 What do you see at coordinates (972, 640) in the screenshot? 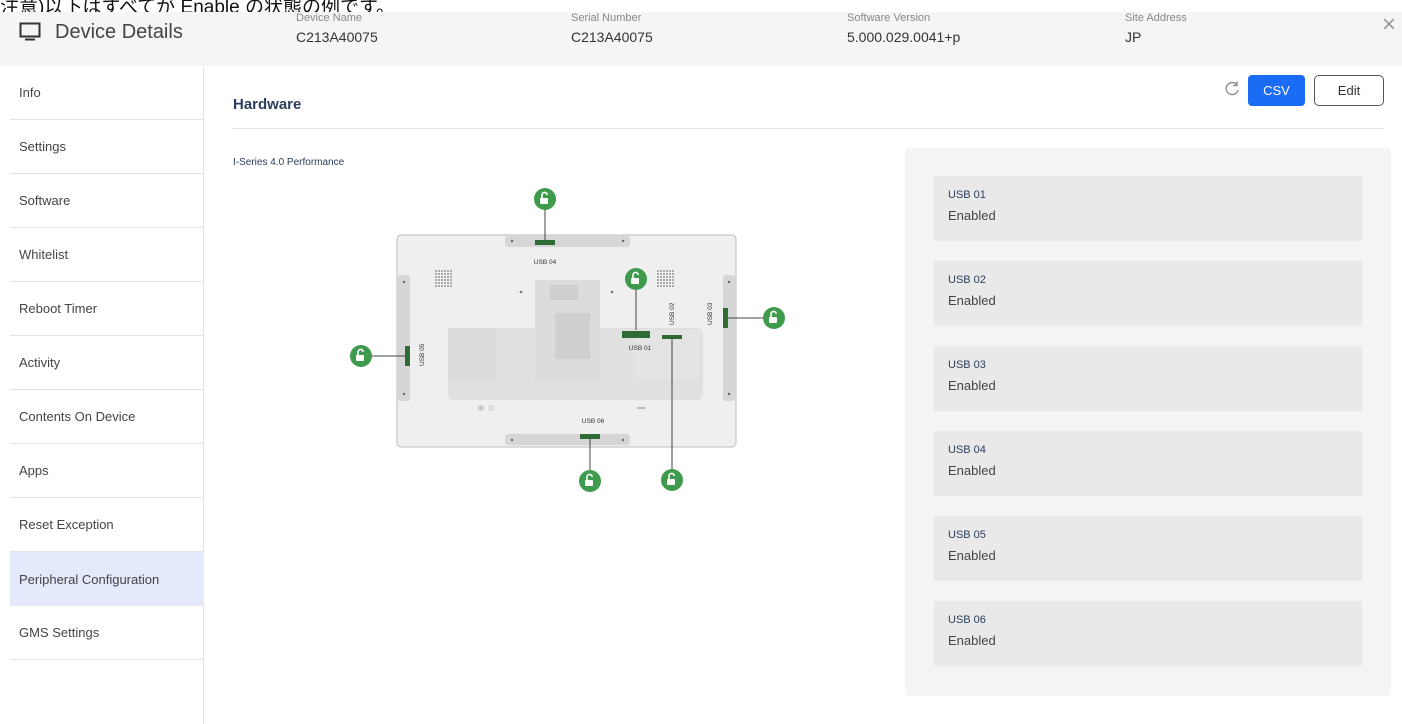
I see `usb-06-status: Enabled` at bounding box center [972, 640].